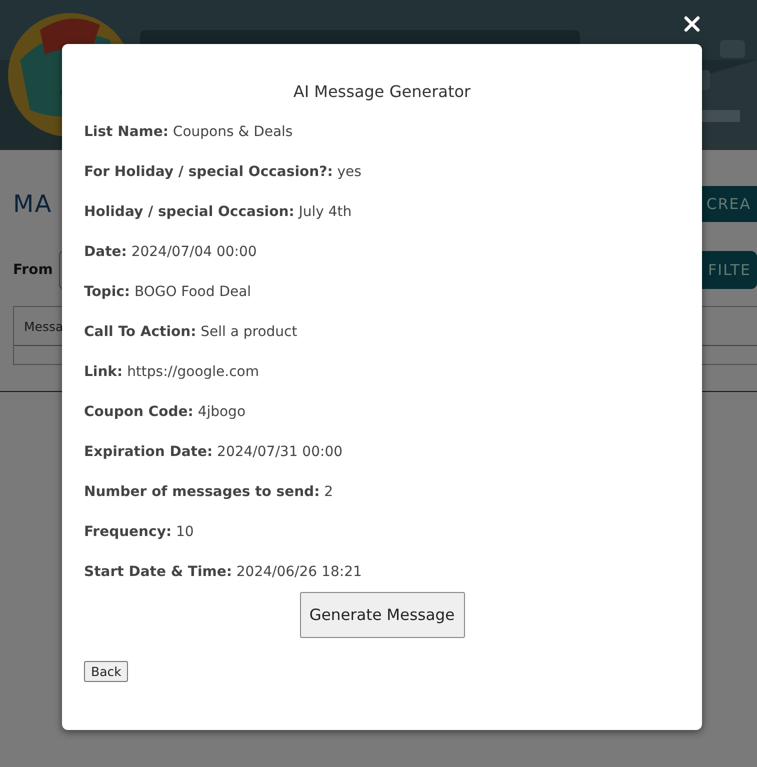 Image resolution: width=757 pixels, height=767 pixels. What do you see at coordinates (139, 532) in the screenshot?
I see `field-text: Frequency: 10` at bounding box center [139, 532].